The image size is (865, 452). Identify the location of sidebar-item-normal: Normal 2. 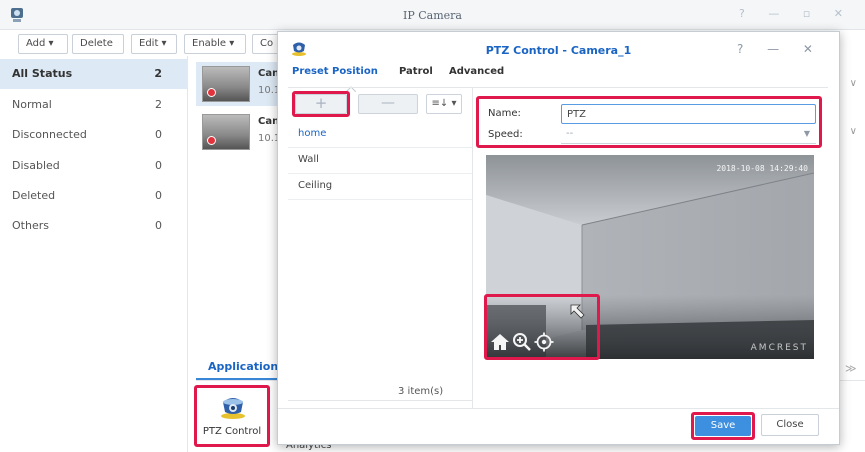
(94, 105).